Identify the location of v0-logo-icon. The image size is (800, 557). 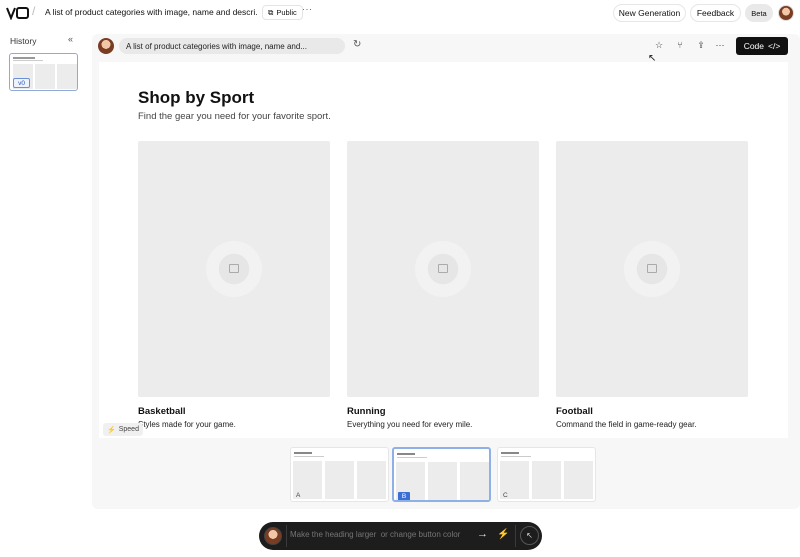
(18, 13).